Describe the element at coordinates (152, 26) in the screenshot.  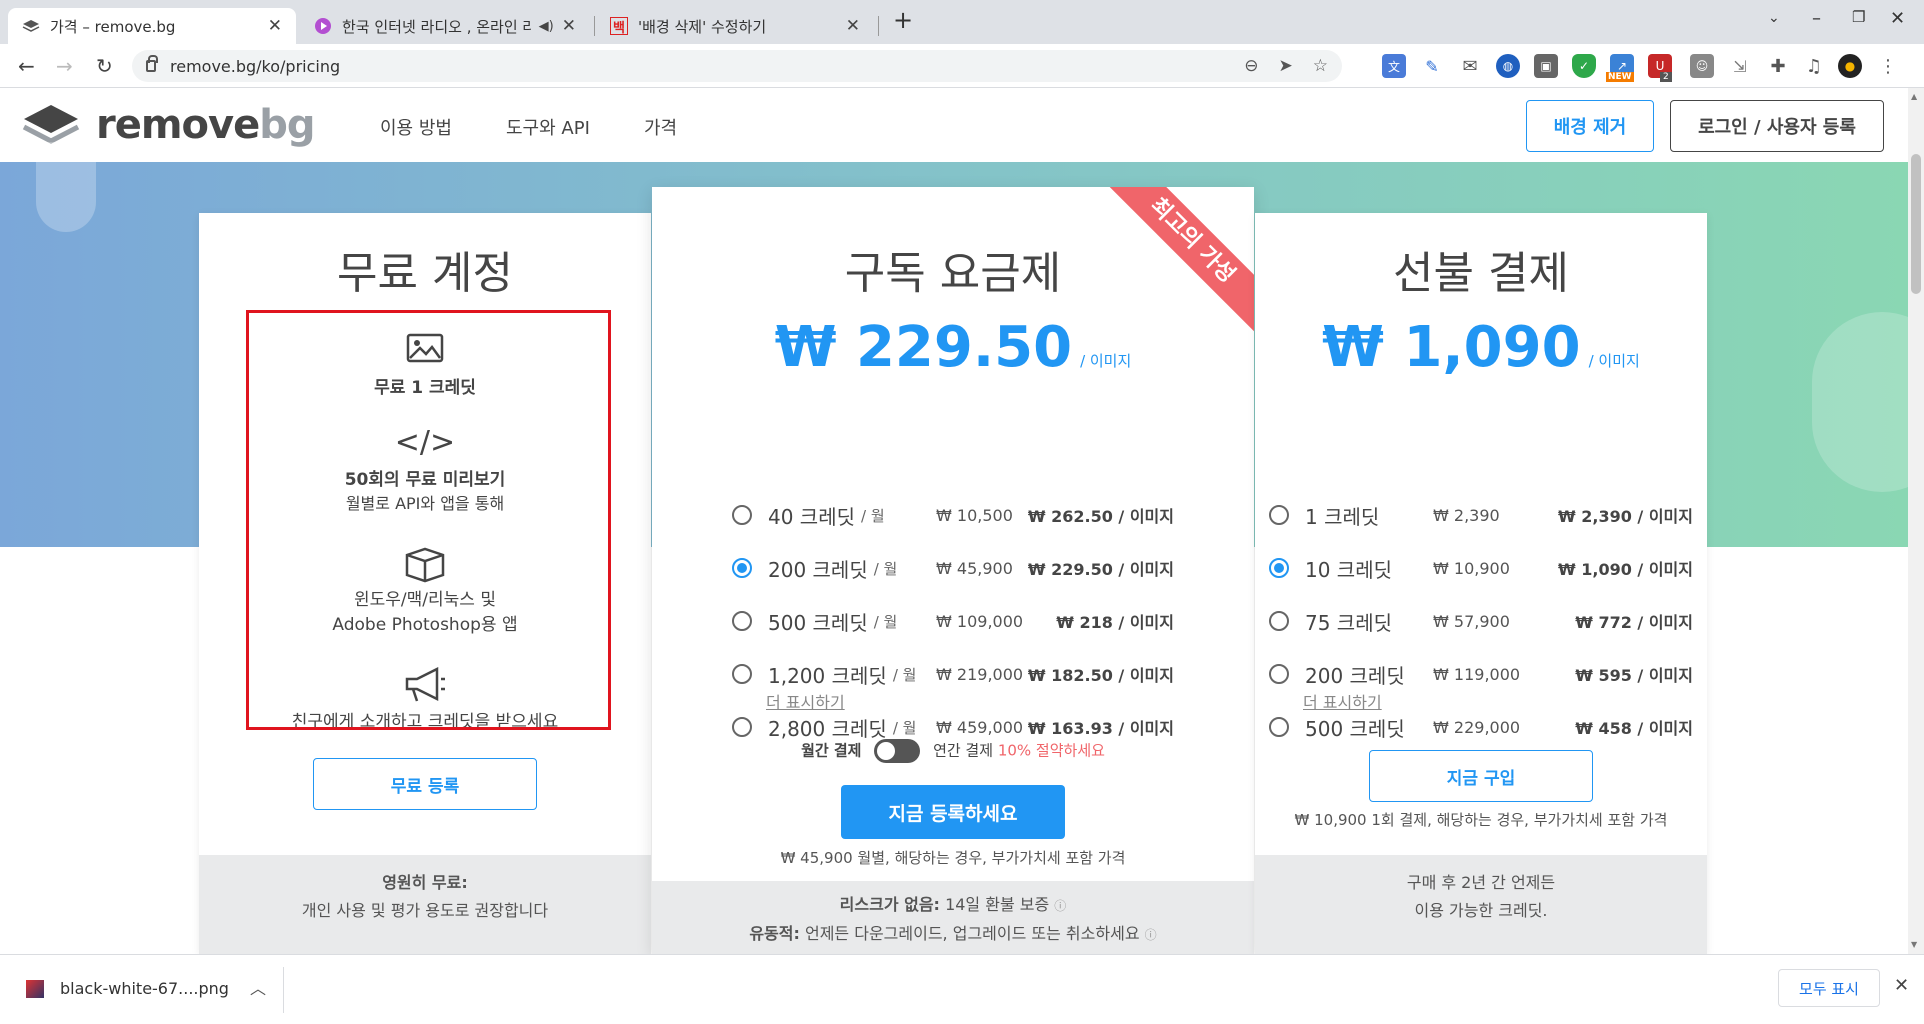
I see `tab-remove-bg: 가격 – remove.bg ✕` at that location.